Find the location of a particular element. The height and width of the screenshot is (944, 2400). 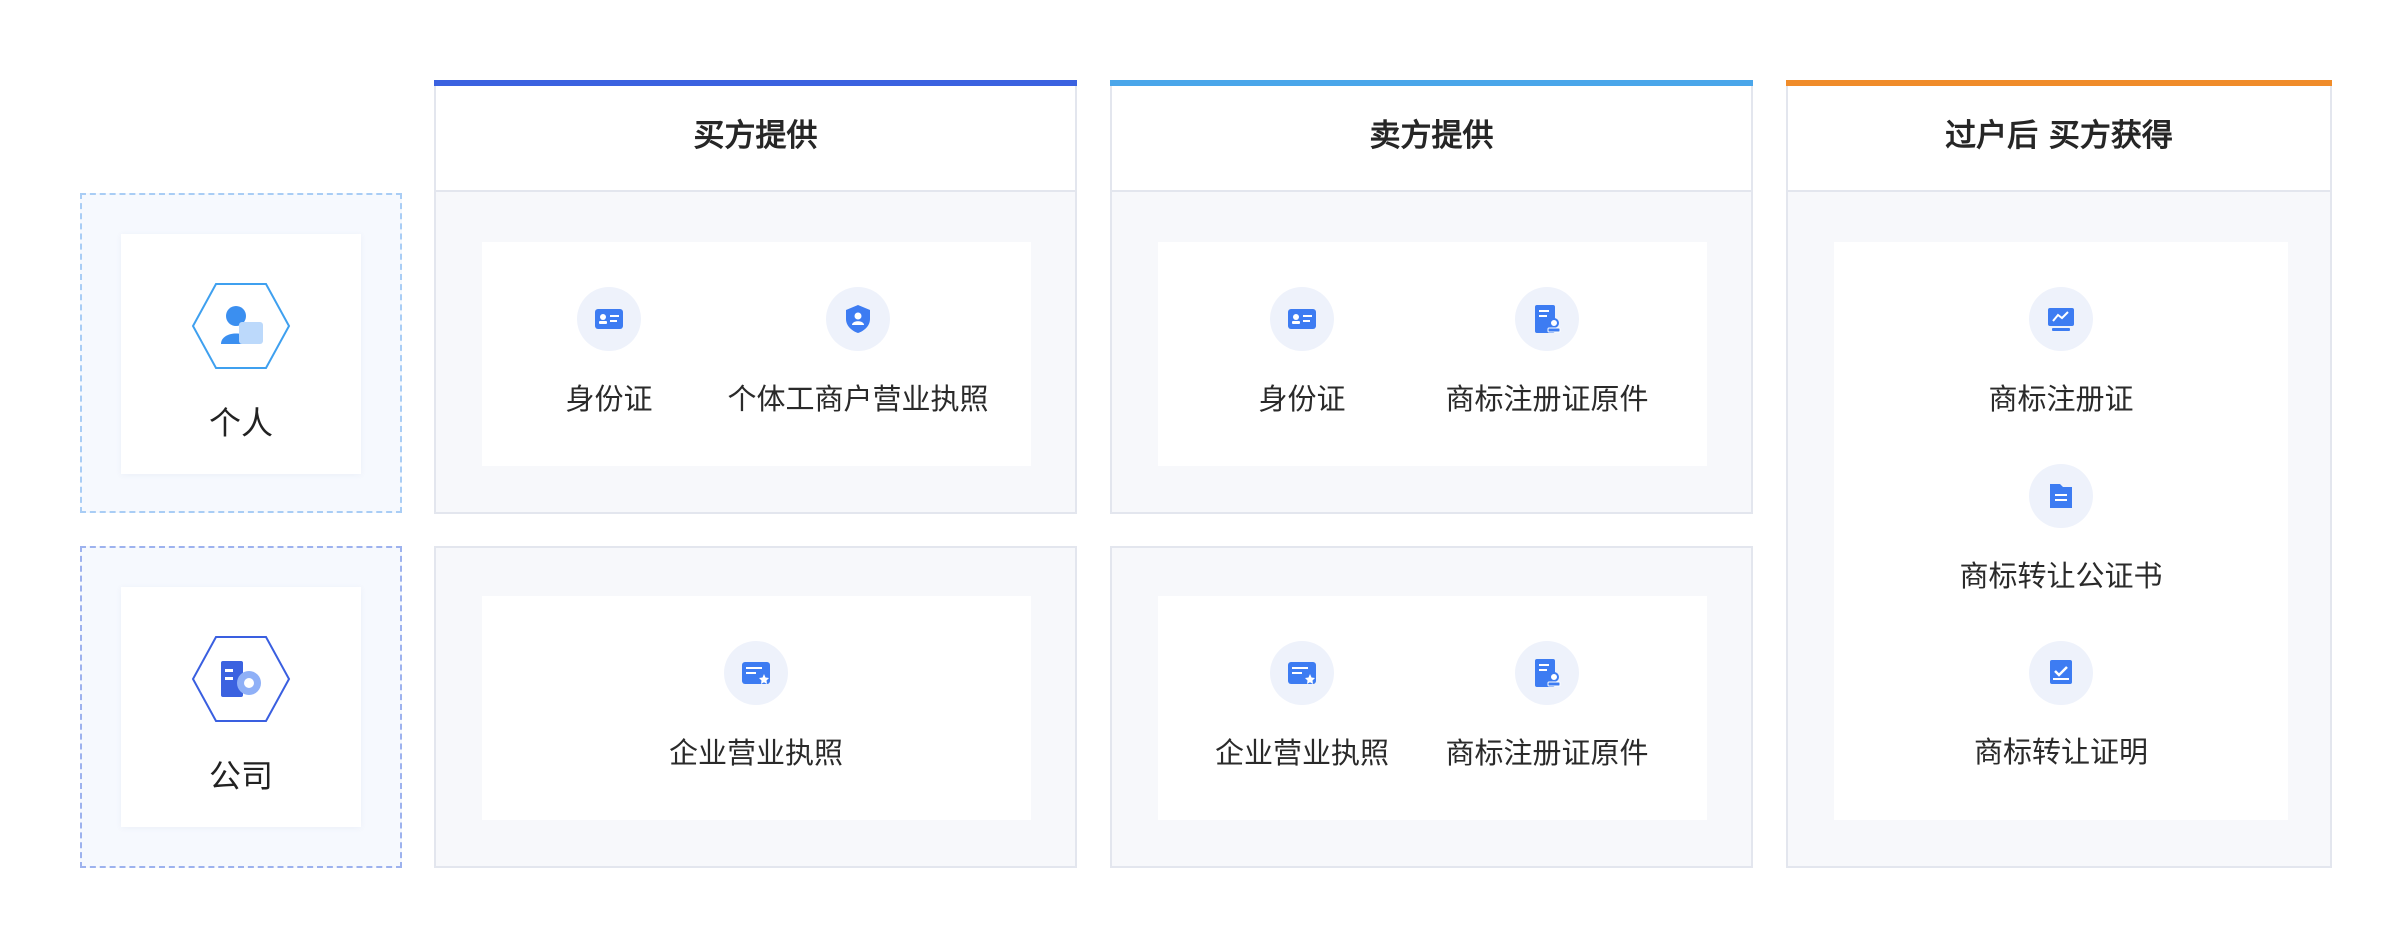

cell-card: 企业营业执照 商标注册证原件 is located at coordinates (1432, 708).